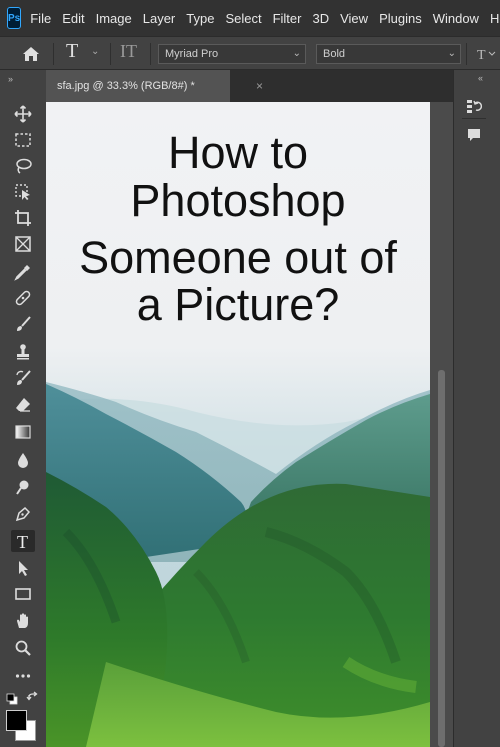 The height and width of the screenshot is (747, 500). I want to click on document-tab-bar: sfa.jpg @ 33.3% (RGB/8#) * ×, so click(249, 86).